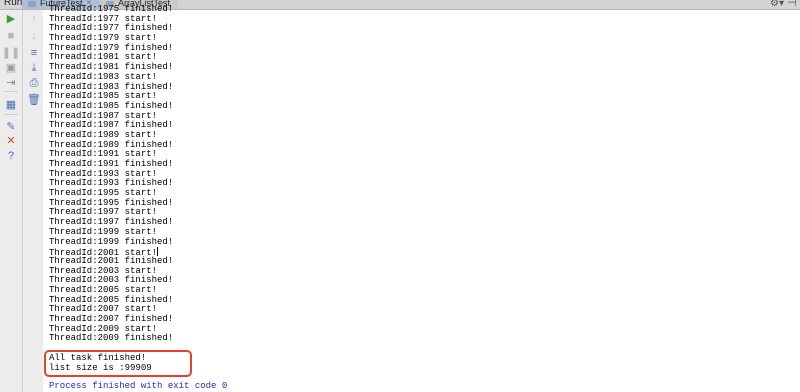 The width and height of the screenshot is (800, 392). I want to click on console-actions-toolbar: ↑ ↓ ≡ ⤓ ⎙ 🗑, so click(33, 201).